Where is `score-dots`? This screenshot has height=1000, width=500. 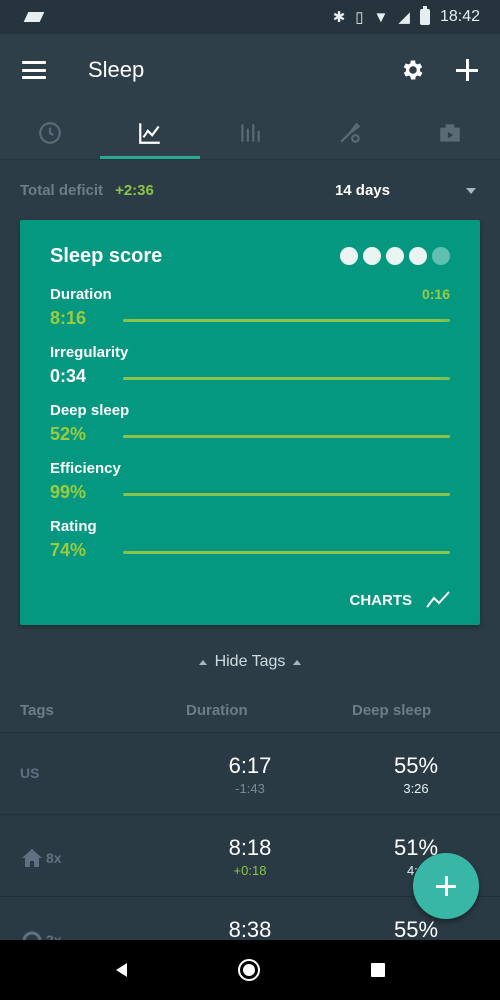
score-dots is located at coordinates (395, 256).